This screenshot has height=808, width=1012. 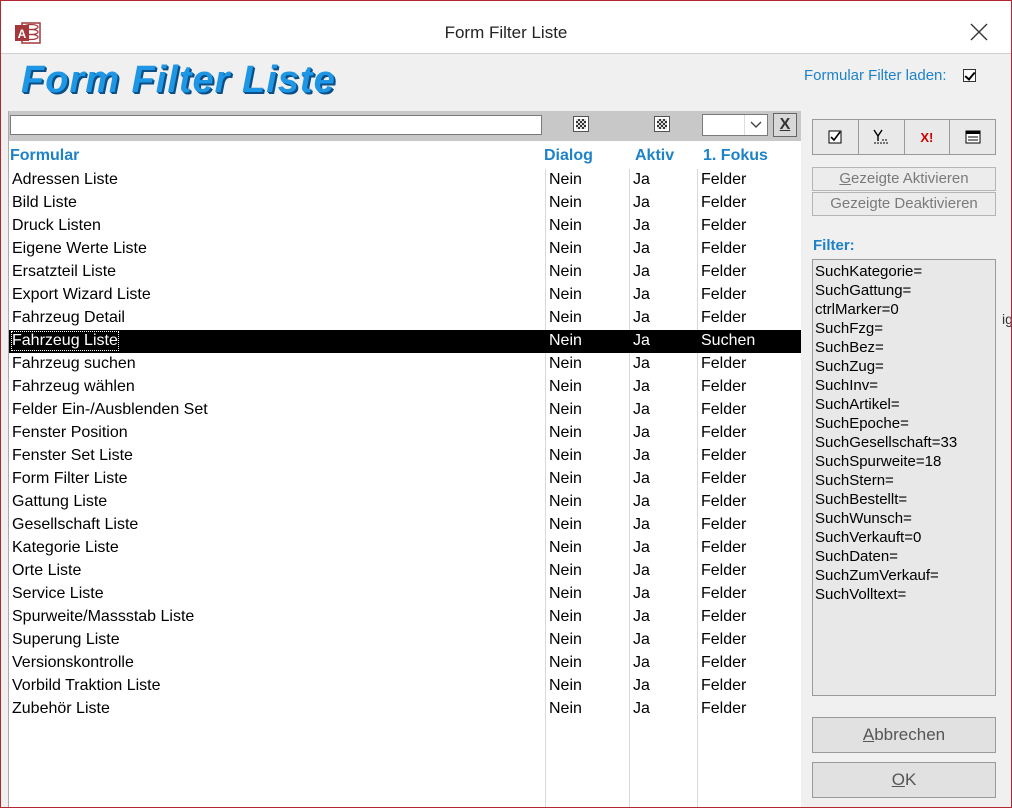 What do you see at coordinates (405, 180) in the screenshot?
I see `table-row: Adressen Liste Nein Ja Felder` at bounding box center [405, 180].